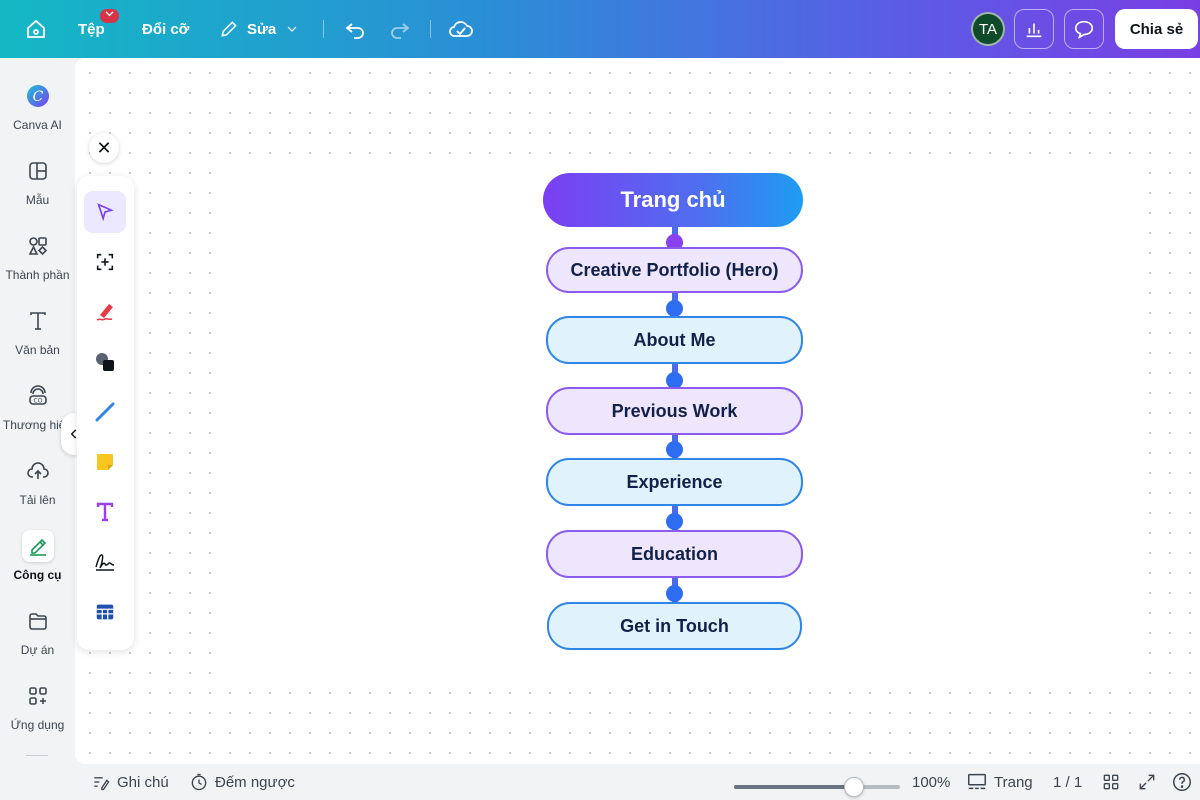 This screenshot has width=1200, height=800. I want to click on svg-text: CO, so click(37, 401).